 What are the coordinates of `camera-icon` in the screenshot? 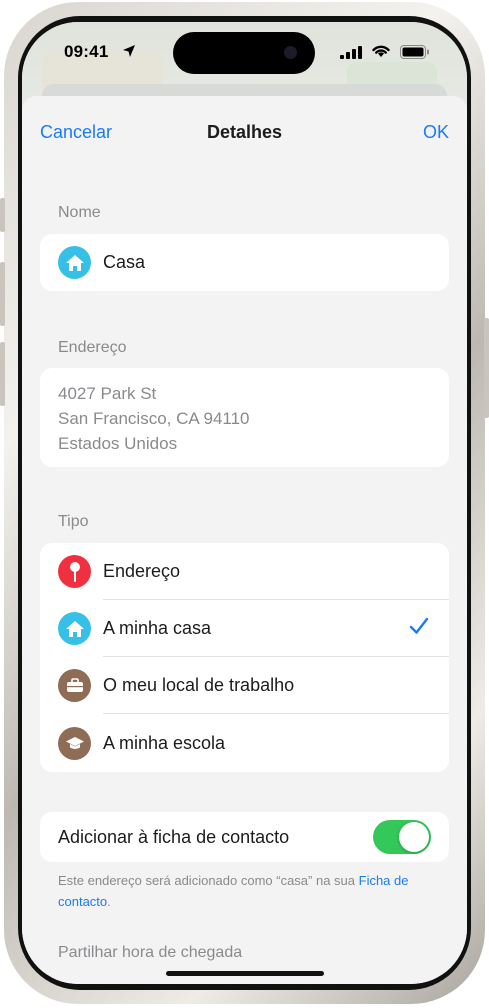 It's located at (290, 52).